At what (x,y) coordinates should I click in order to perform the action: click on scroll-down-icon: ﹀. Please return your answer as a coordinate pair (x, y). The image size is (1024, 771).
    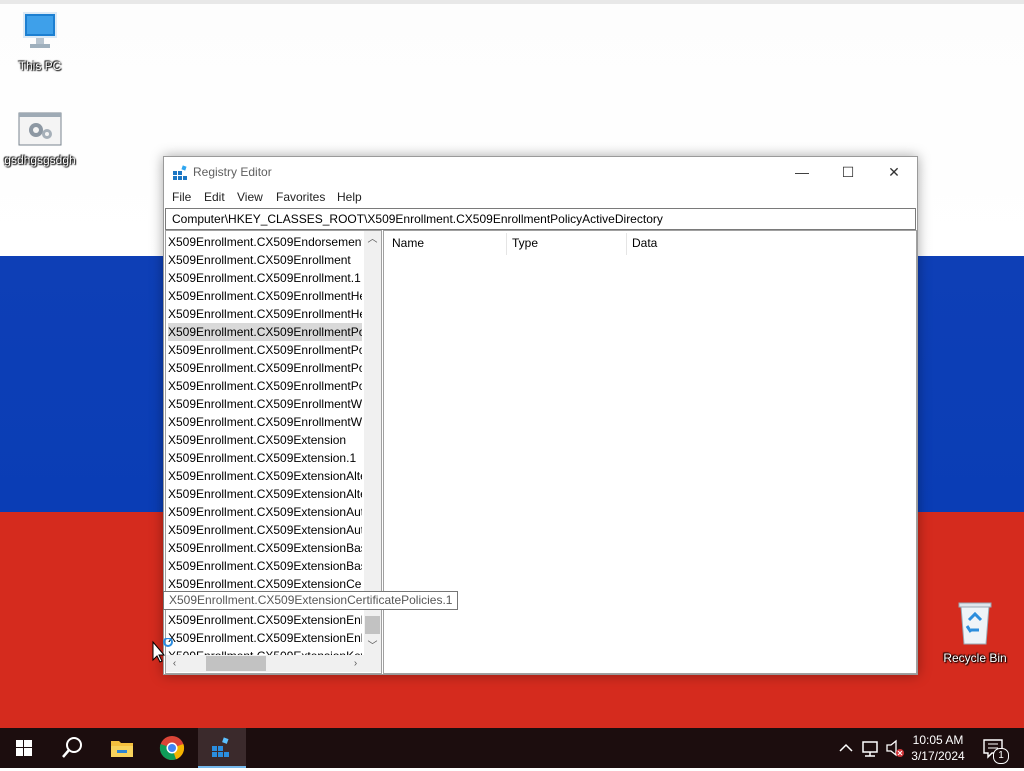
    Looking at the image, I should click on (372, 646).